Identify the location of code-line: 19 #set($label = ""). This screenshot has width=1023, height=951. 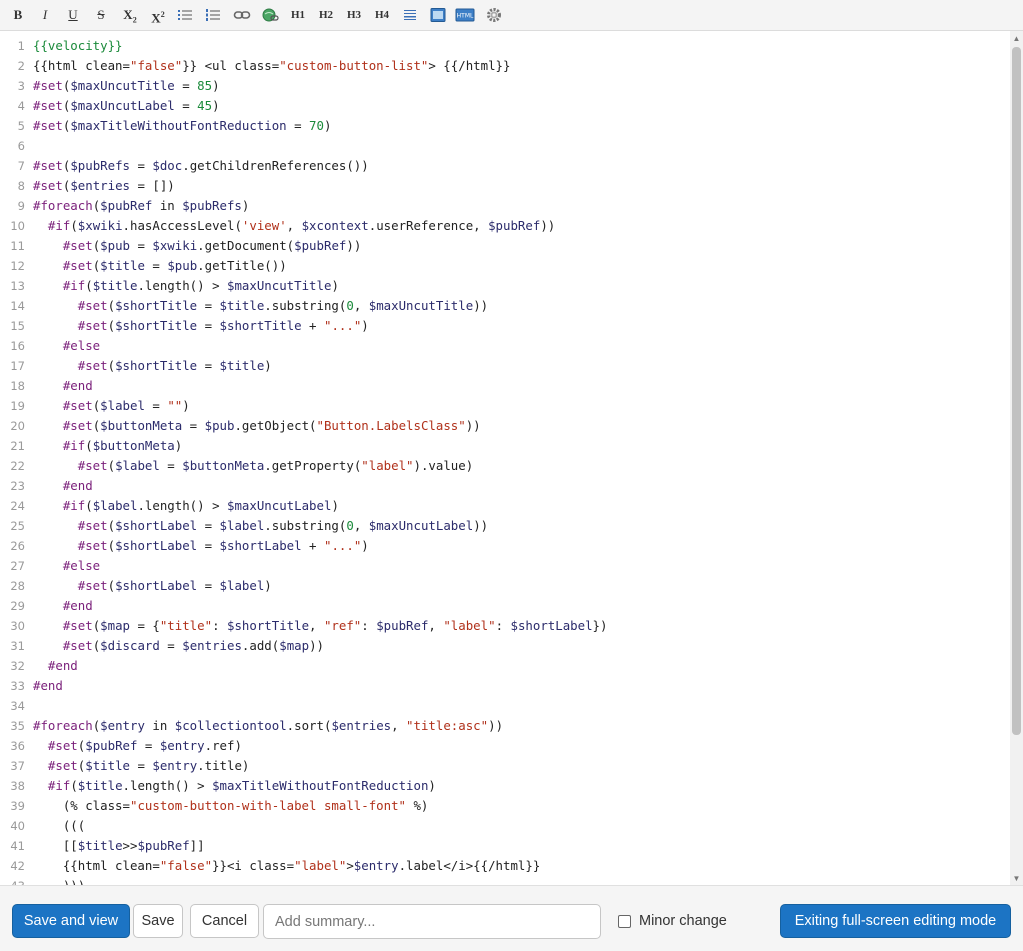
(505, 406).